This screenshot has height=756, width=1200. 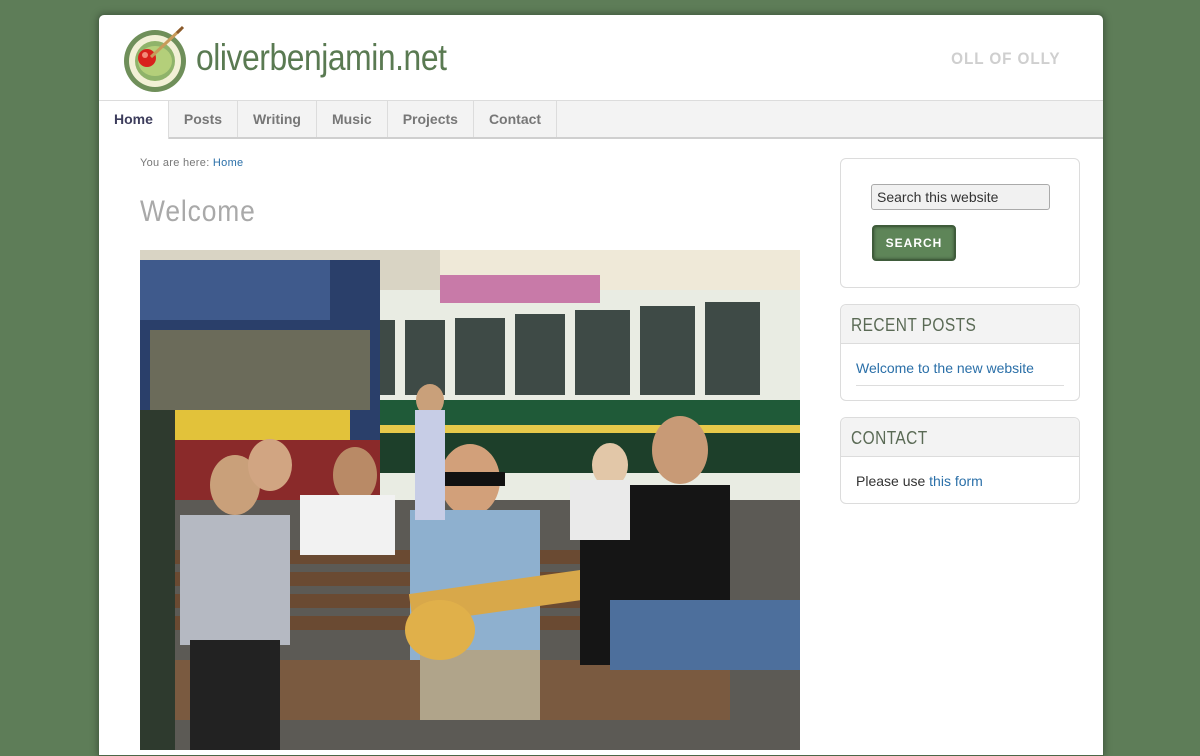 I want to click on contact-widget: CONTACT Please use this form, so click(x=960, y=460).